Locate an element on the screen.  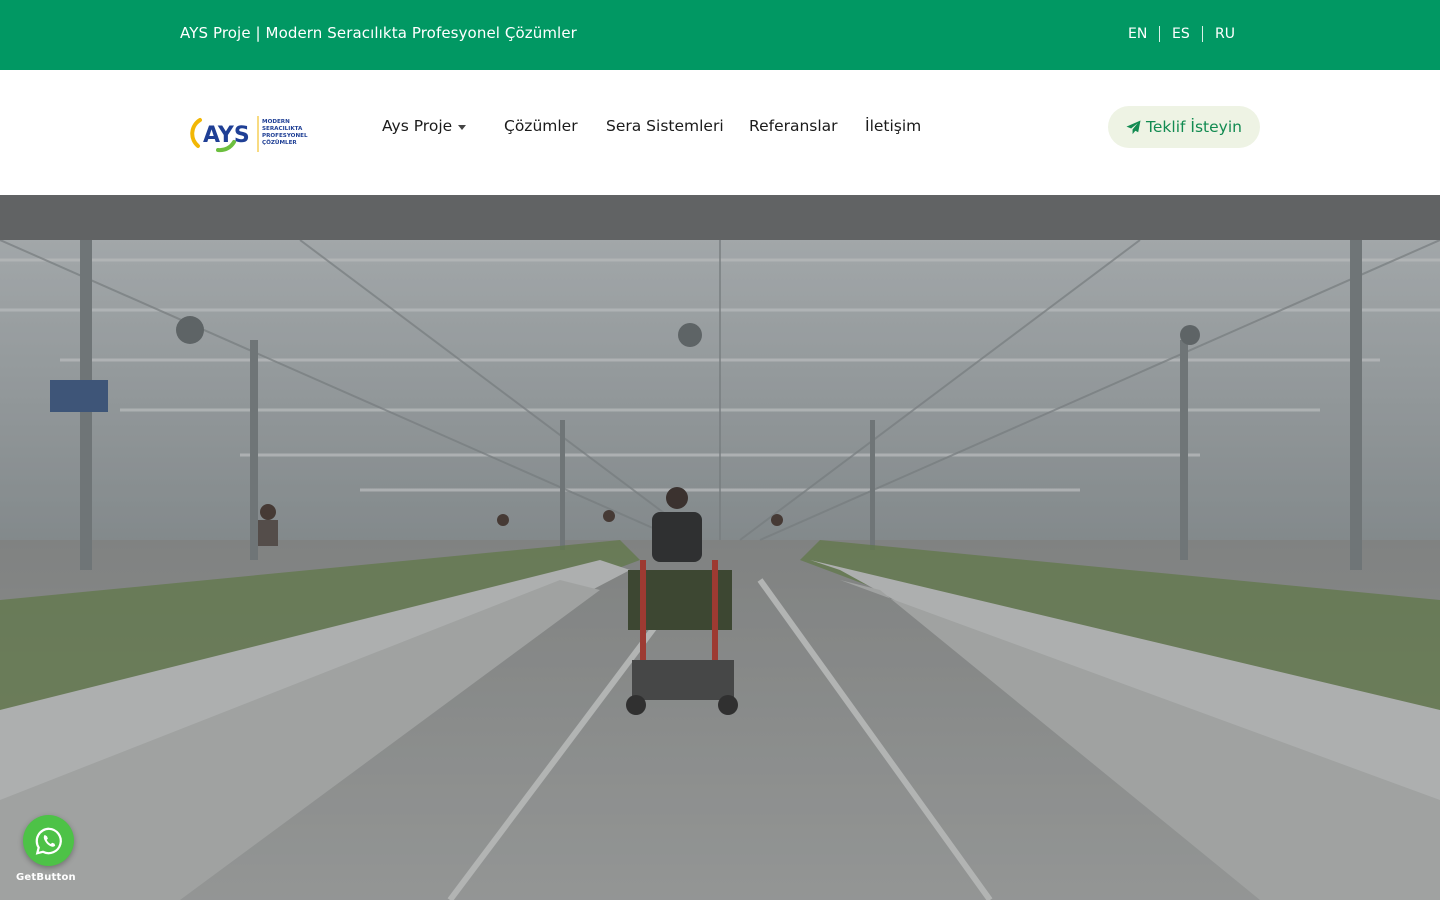
logo-mark-text: AYS is located at coordinates (226, 135).